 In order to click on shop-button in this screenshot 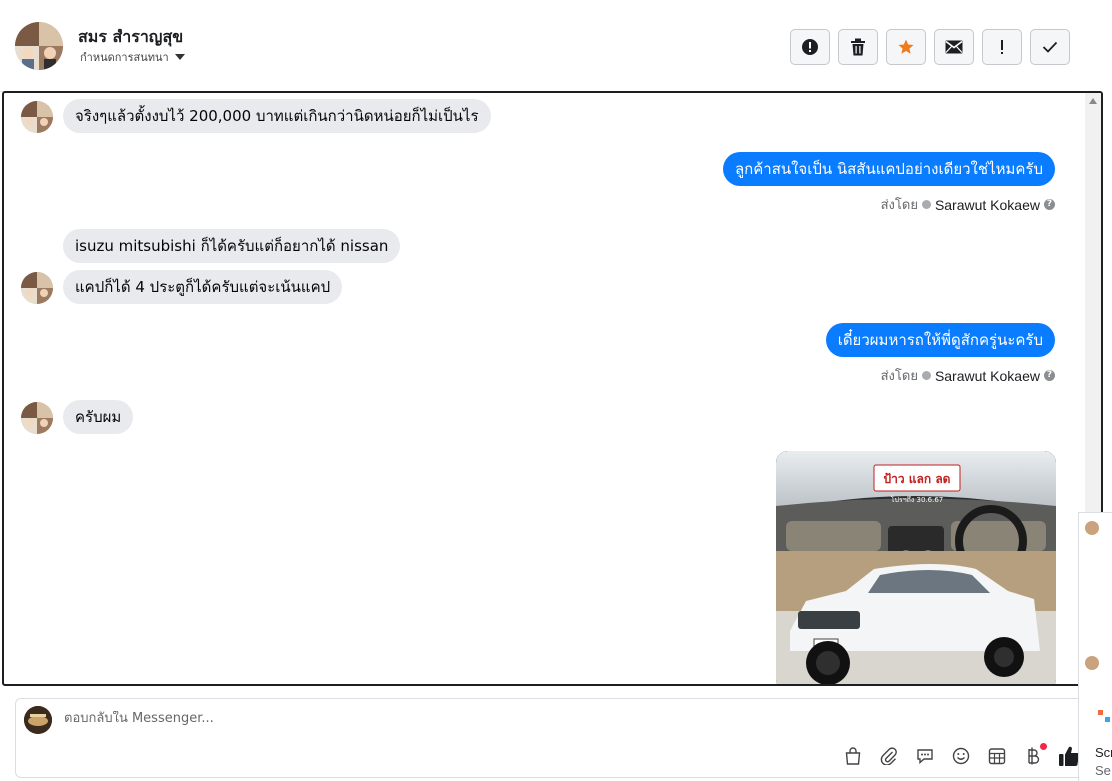, I will do `click(853, 756)`.